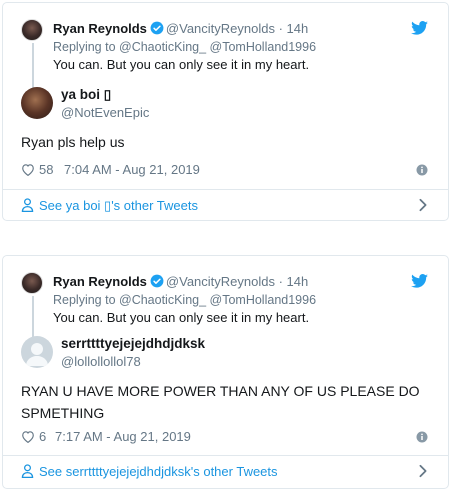 The height and width of the screenshot is (492, 455). I want to click on tweet-timestamp: 7:17 AM - Aug 21, 2019, so click(123, 436).